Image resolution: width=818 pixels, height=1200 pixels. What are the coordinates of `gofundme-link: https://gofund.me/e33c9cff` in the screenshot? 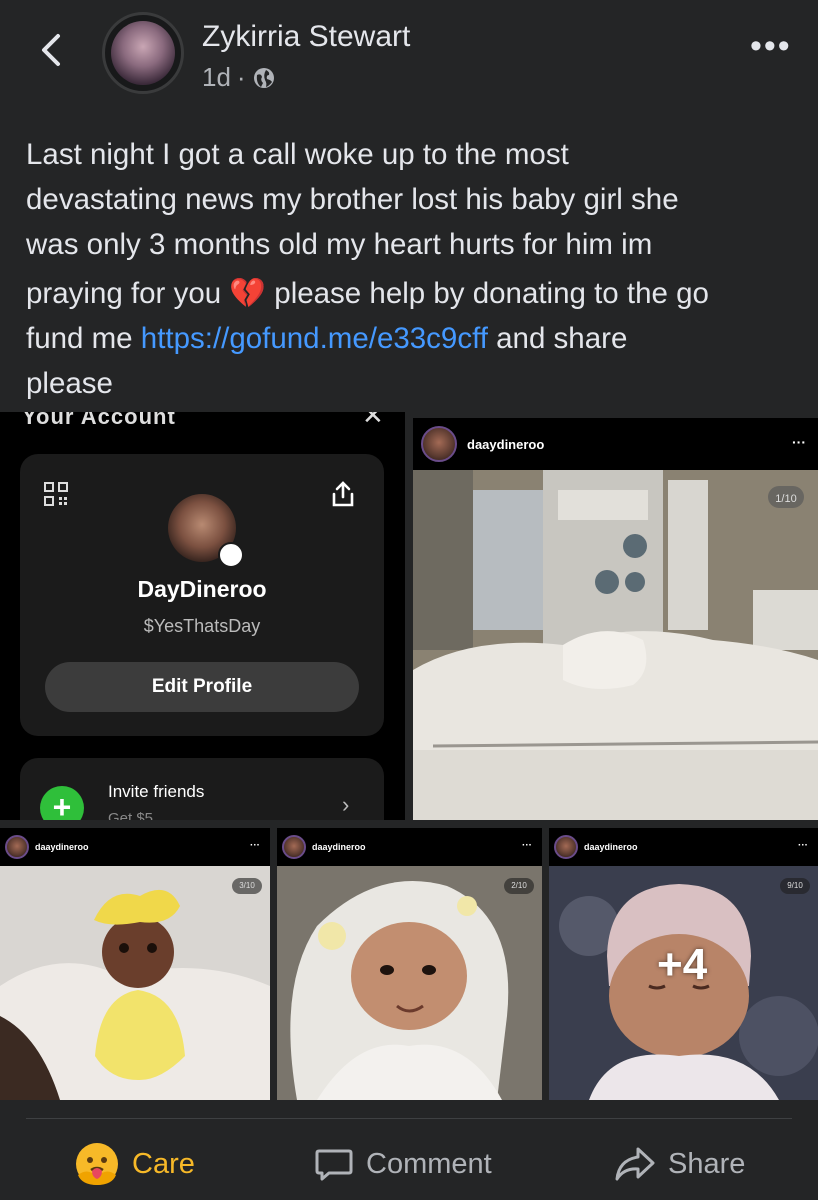 It's located at (314, 338).